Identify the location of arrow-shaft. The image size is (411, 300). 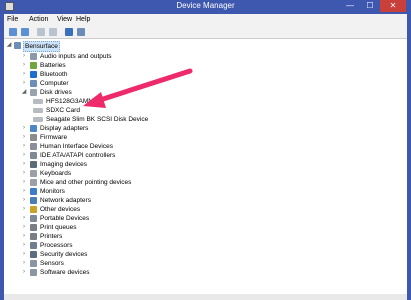
(145, 85).